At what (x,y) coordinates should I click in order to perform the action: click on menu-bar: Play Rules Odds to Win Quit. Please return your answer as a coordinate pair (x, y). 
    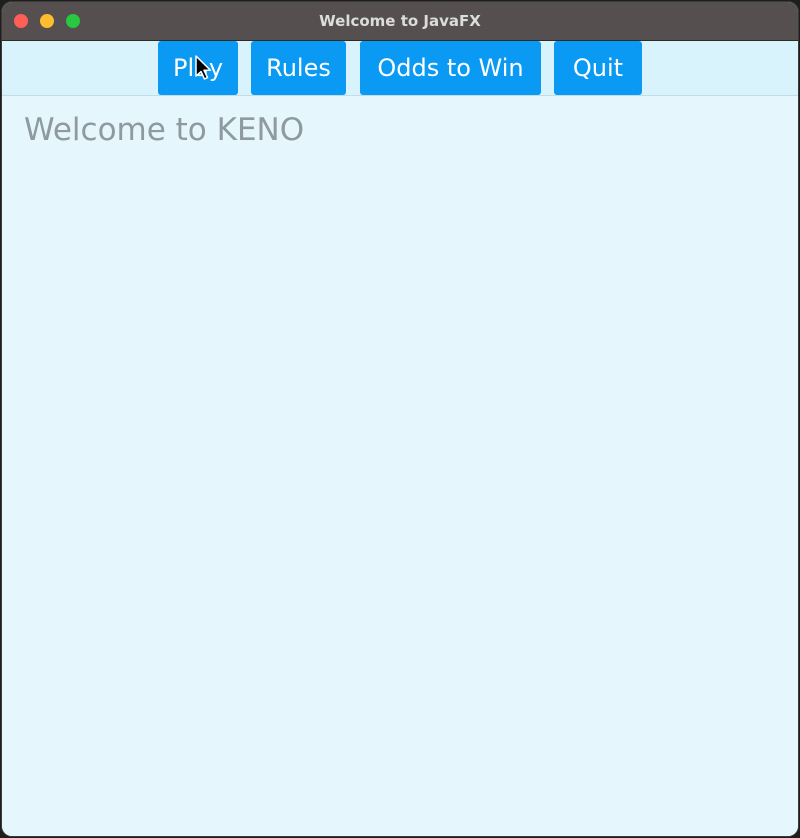
    Looking at the image, I should click on (400, 68).